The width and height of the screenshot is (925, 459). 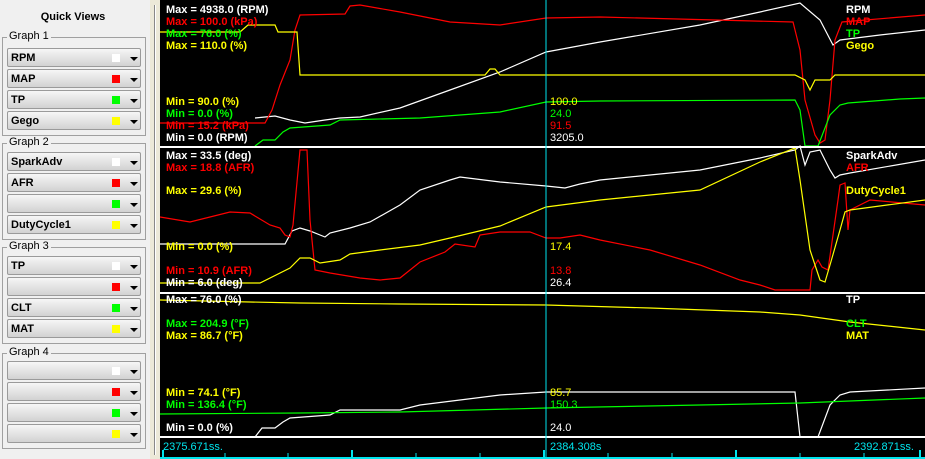 What do you see at coordinates (25, 121) in the screenshot?
I see `channel-label: Gego` at bounding box center [25, 121].